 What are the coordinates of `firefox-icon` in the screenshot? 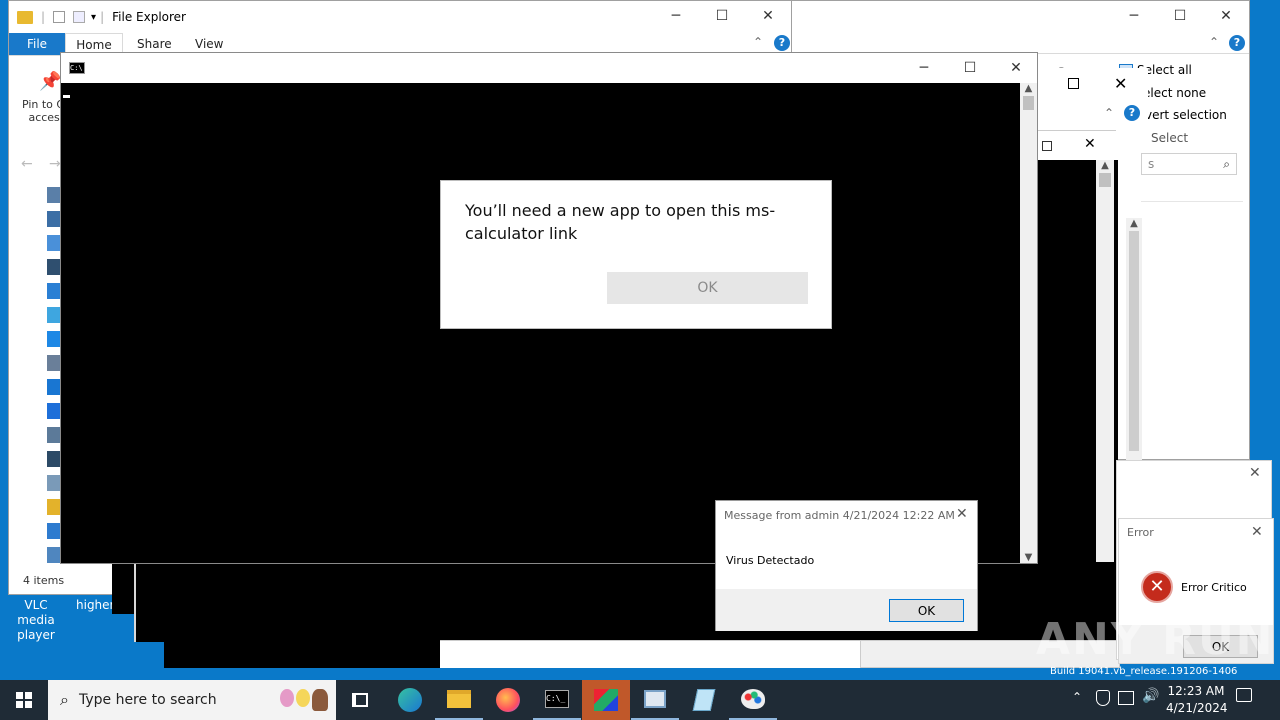 It's located at (508, 700).